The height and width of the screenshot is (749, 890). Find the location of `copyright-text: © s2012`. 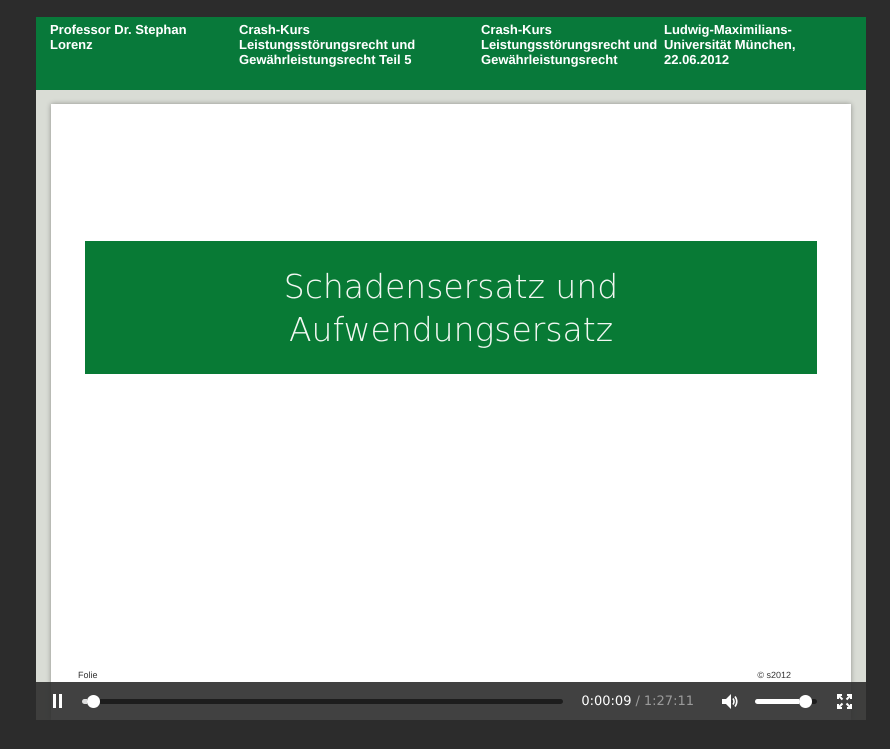

copyright-text: © s2012 is located at coordinates (774, 675).